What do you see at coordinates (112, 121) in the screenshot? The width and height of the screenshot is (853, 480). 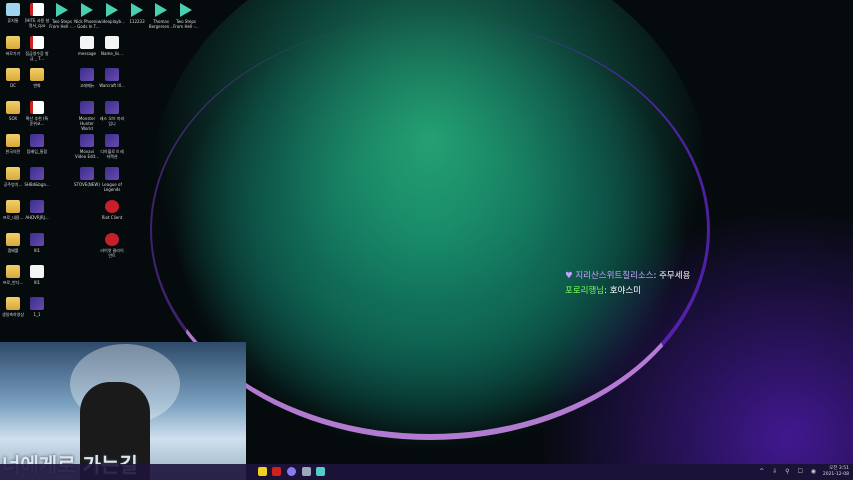 I see `desktop-icon-label: 레스 오브 마라입니` at bounding box center [112, 121].